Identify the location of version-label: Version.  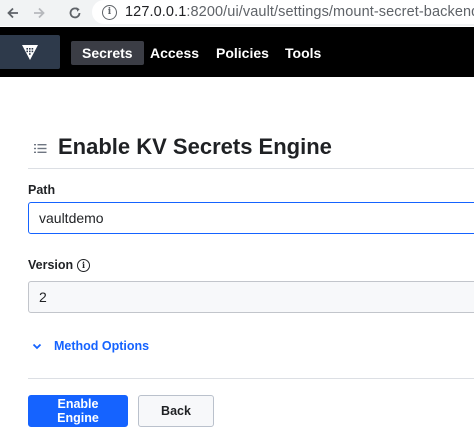
(51, 265).